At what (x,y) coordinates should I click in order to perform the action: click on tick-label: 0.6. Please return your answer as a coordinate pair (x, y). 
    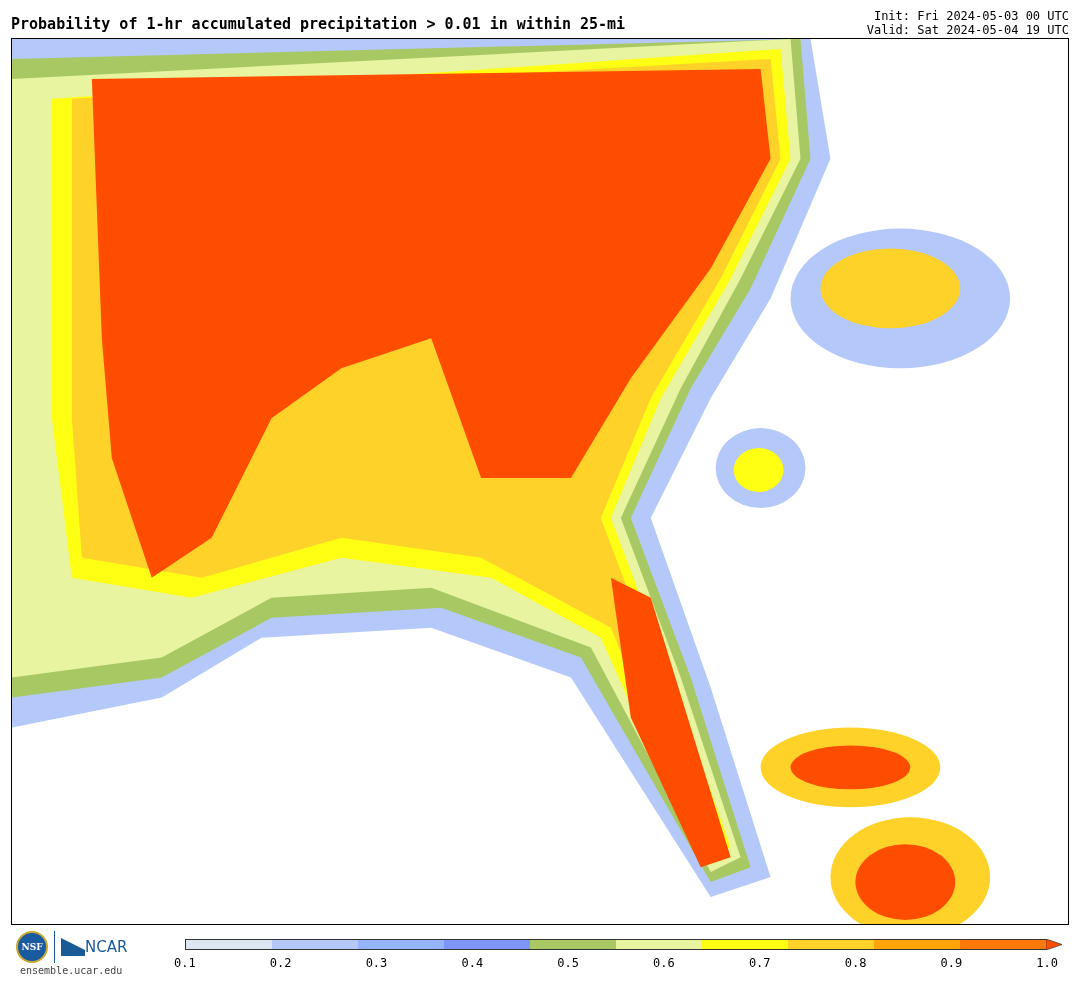
    Looking at the image, I should click on (664, 963).